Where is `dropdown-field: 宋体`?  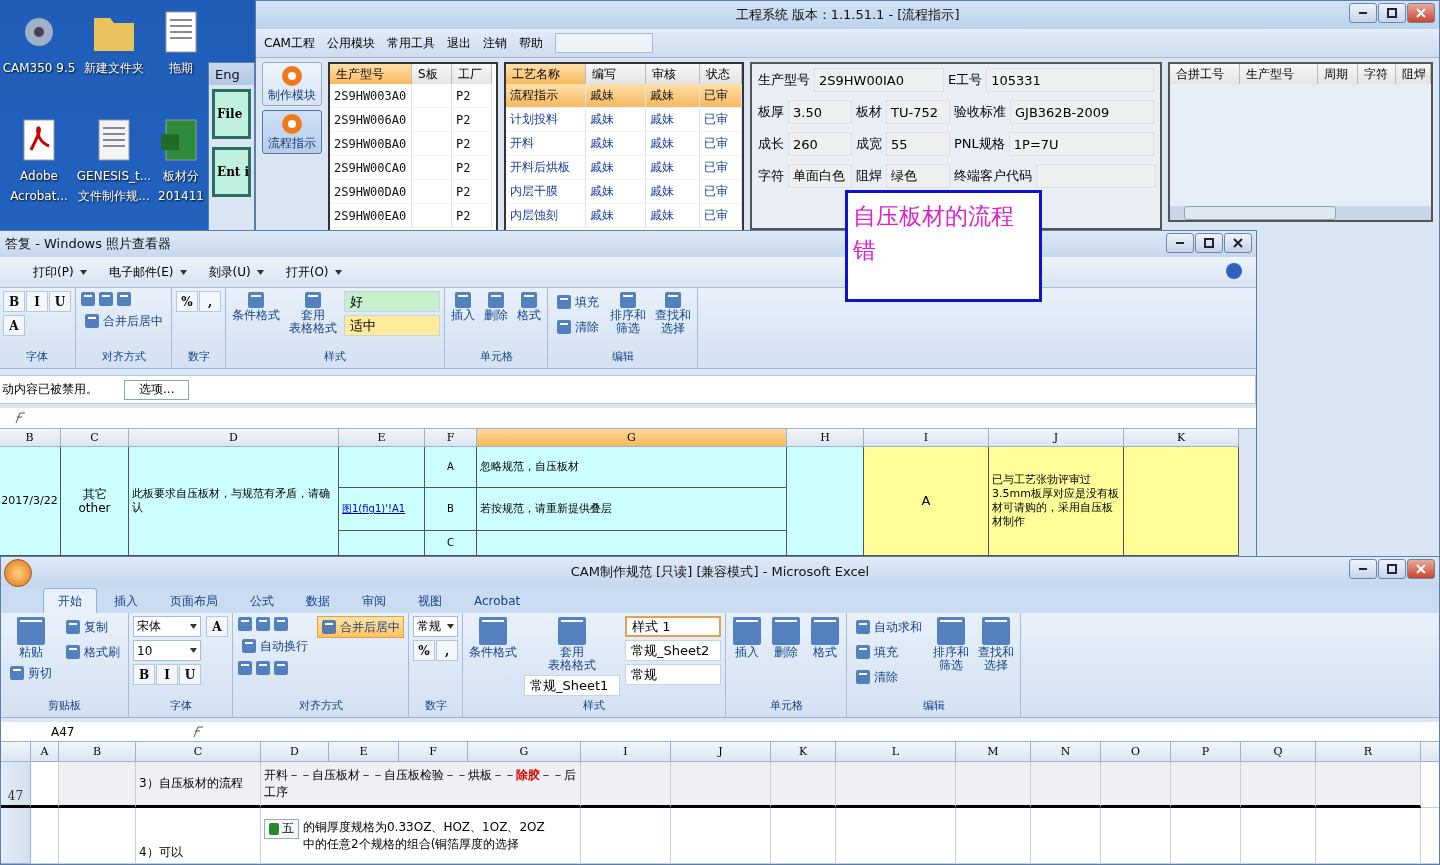 dropdown-field: 宋体 is located at coordinates (167, 626).